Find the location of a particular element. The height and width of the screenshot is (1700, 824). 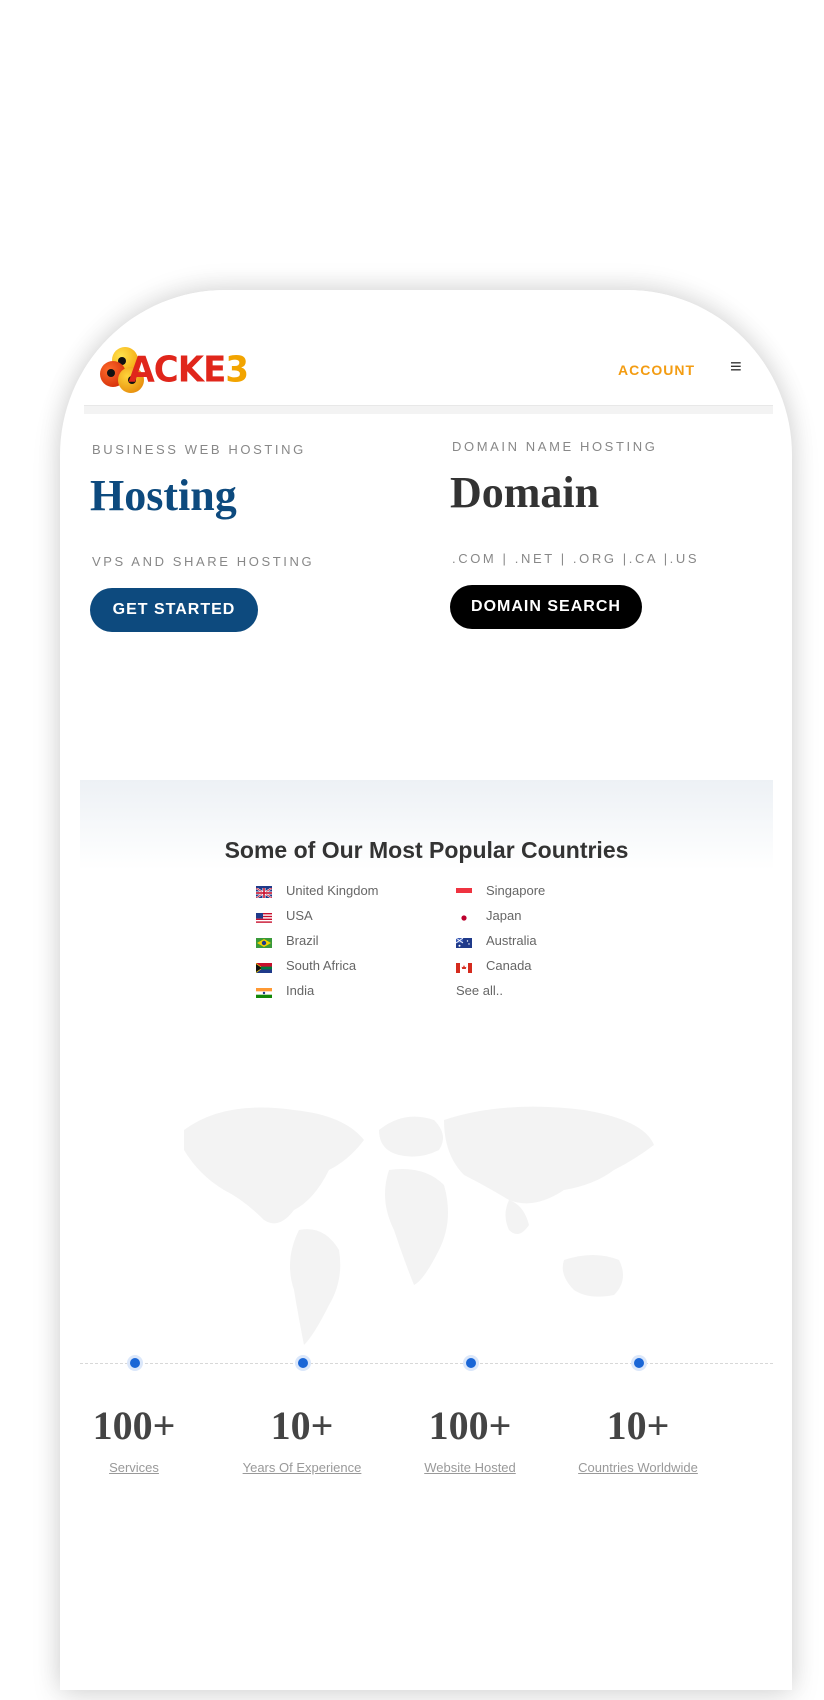

see-all-countries-link: See all.. is located at coordinates (479, 990).